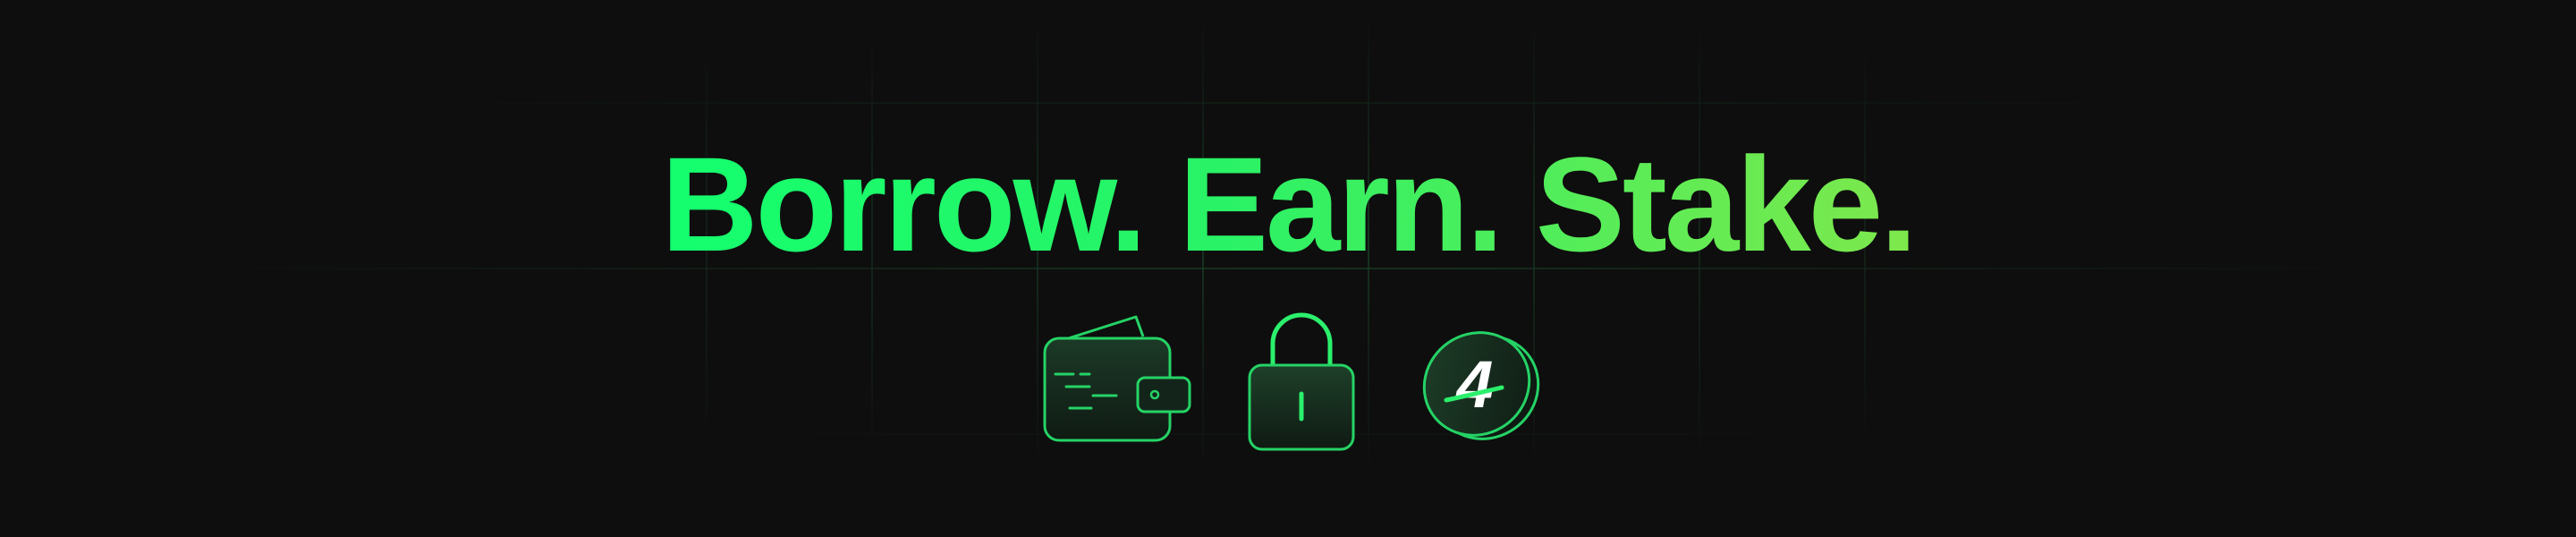 The image size is (2576, 537). I want to click on headline-text: Borrow. Earn. Stake., so click(1289, 204).